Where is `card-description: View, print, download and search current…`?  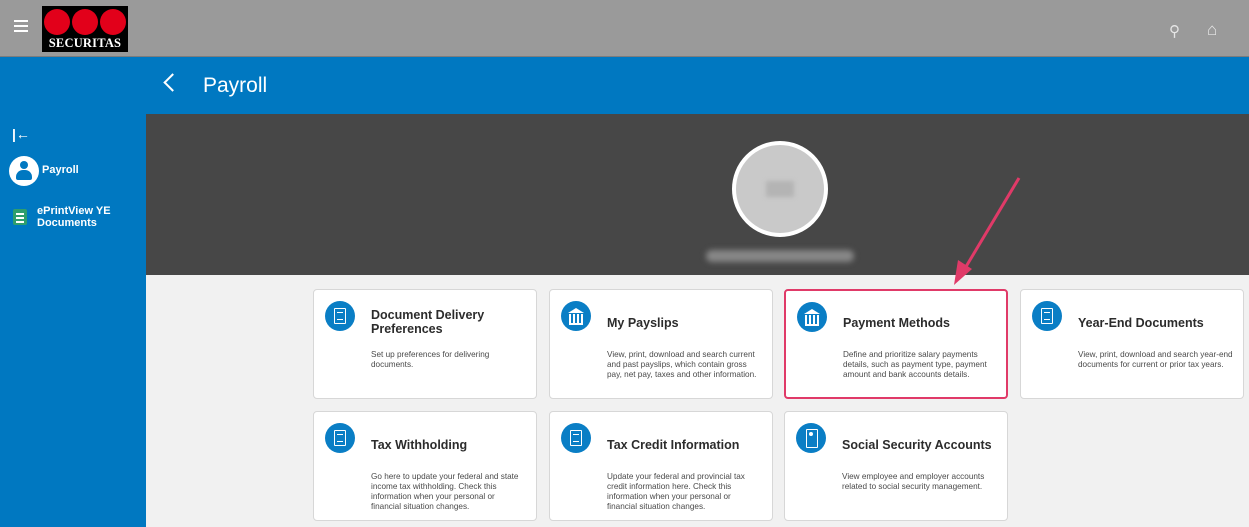 card-description: View, print, download and search current… is located at coordinates (682, 364).